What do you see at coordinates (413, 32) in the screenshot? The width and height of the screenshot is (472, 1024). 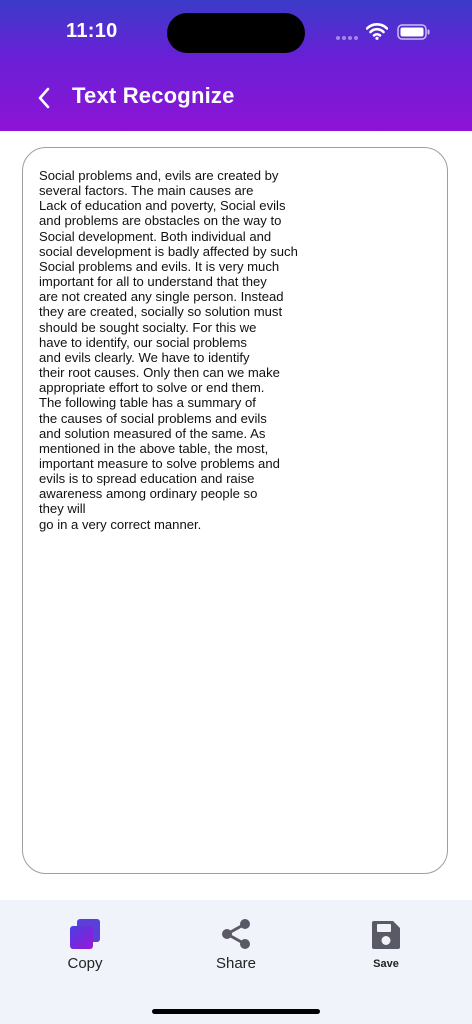 I see `battery-icon` at bounding box center [413, 32].